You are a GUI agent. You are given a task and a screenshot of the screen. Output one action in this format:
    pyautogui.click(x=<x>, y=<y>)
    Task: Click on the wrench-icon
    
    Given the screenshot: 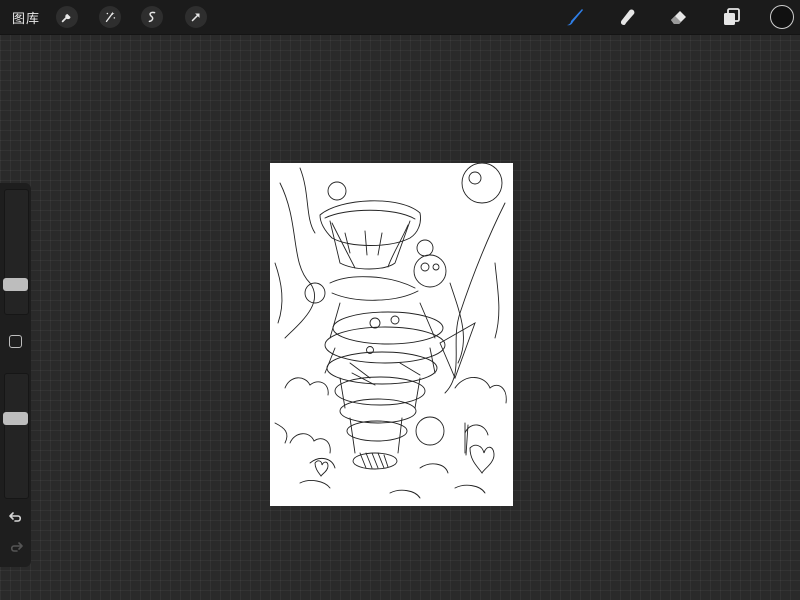 What is the action you would take?
    pyautogui.click(x=66, y=18)
    